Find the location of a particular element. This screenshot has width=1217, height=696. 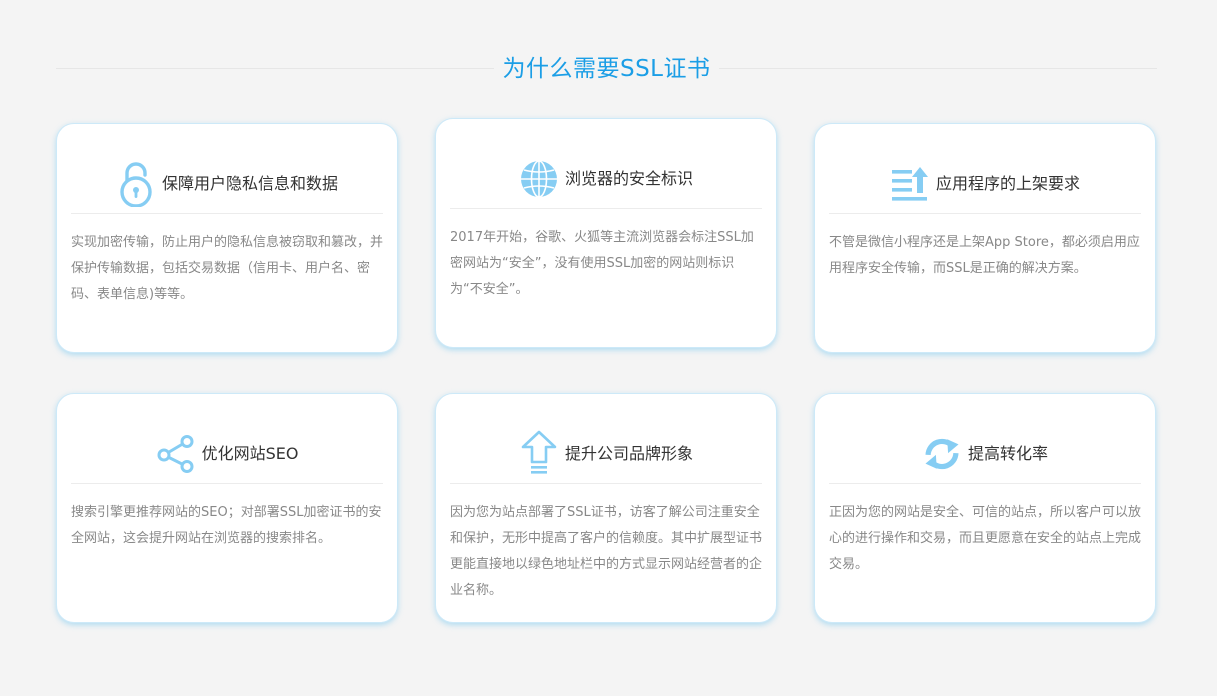

refresh-icon is located at coordinates (942, 454).